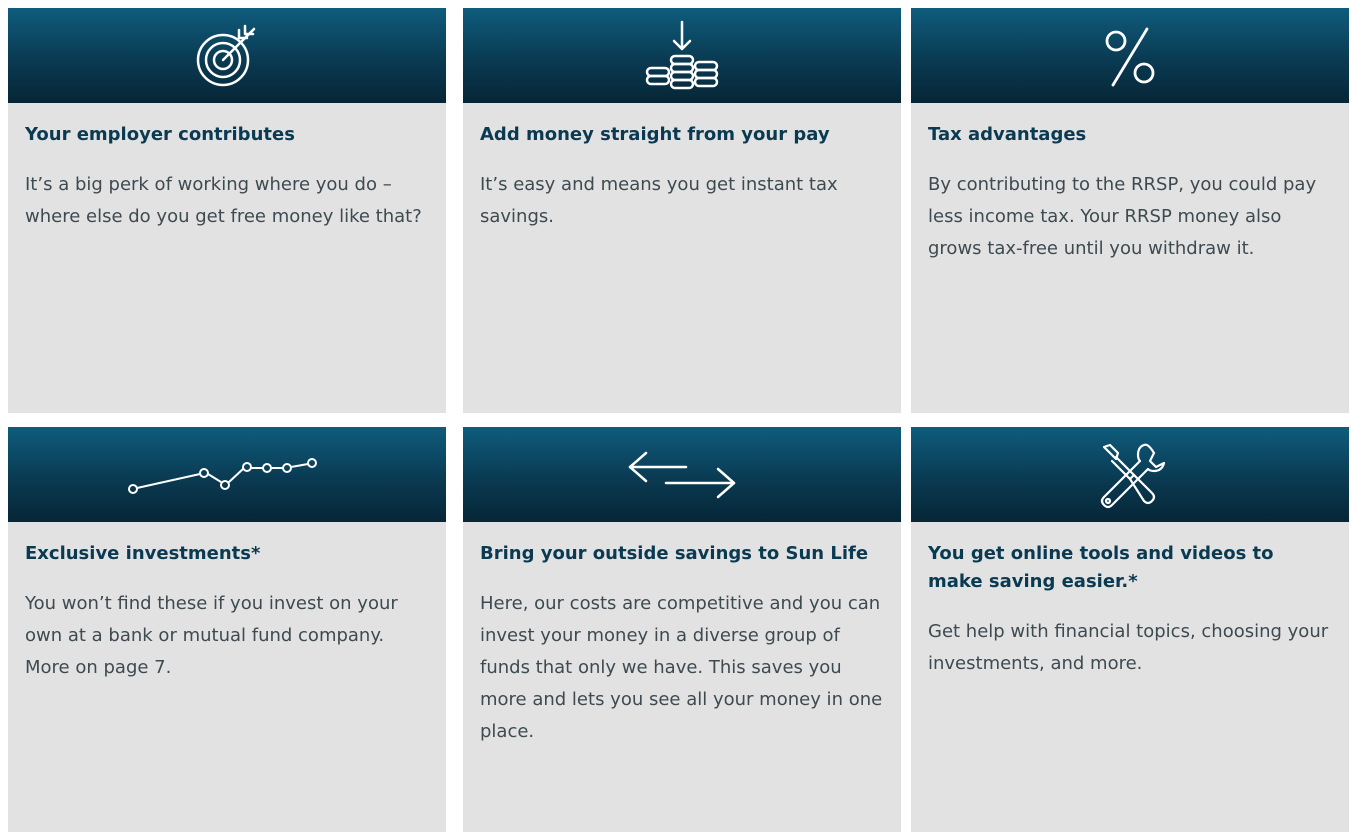 The width and height of the screenshot is (1351, 832). Describe the element at coordinates (655, 134) in the screenshot. I see `card-title: Add money straight from your pay` at that location.